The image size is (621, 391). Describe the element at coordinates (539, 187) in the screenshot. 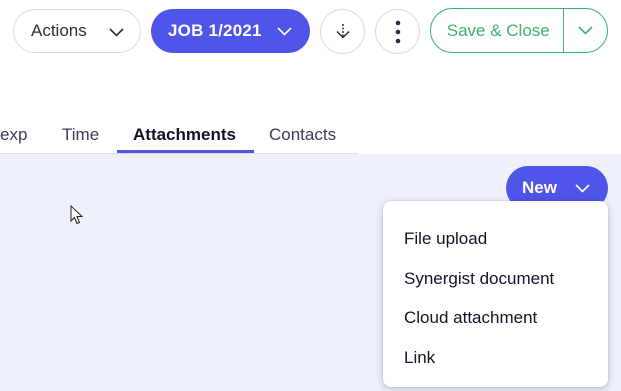

I see `new-label: New` at that location.